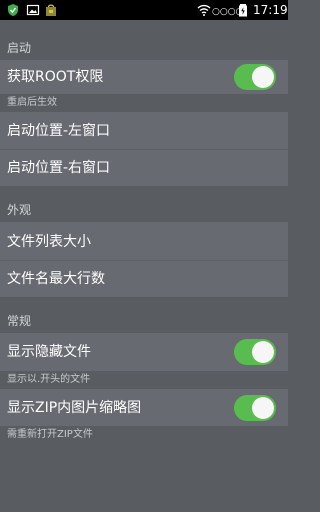 This screenshot has height=512, width=320. Describe the element at coordinates (144, 77) in the screenshot. I see `setting-root-permission: 获取ROOT权限` at that location.